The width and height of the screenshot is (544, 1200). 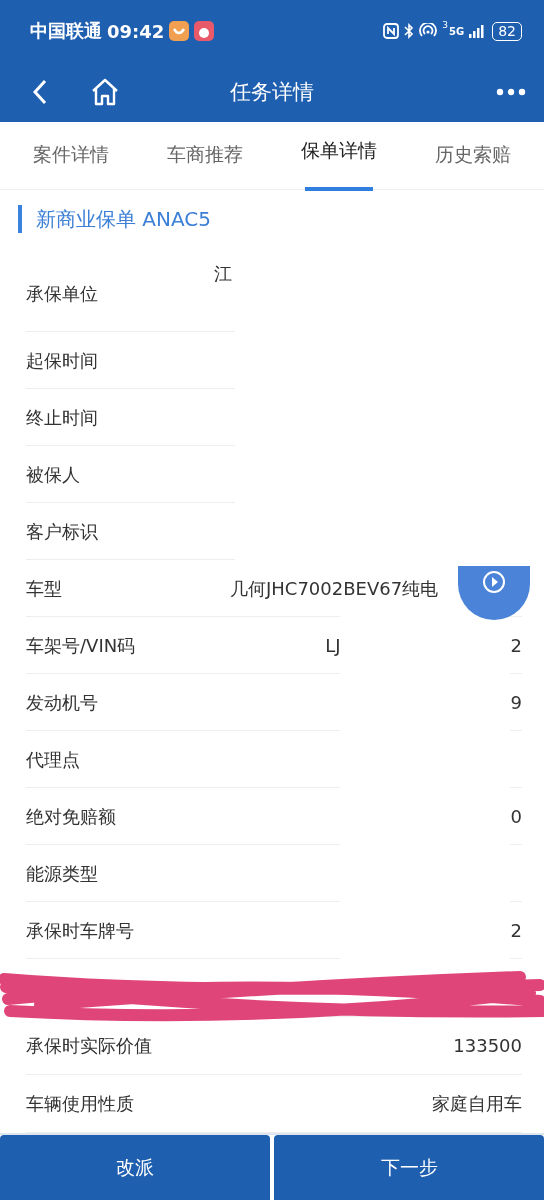 I want to click on field-value: LJ, so click(x=333, y=645).